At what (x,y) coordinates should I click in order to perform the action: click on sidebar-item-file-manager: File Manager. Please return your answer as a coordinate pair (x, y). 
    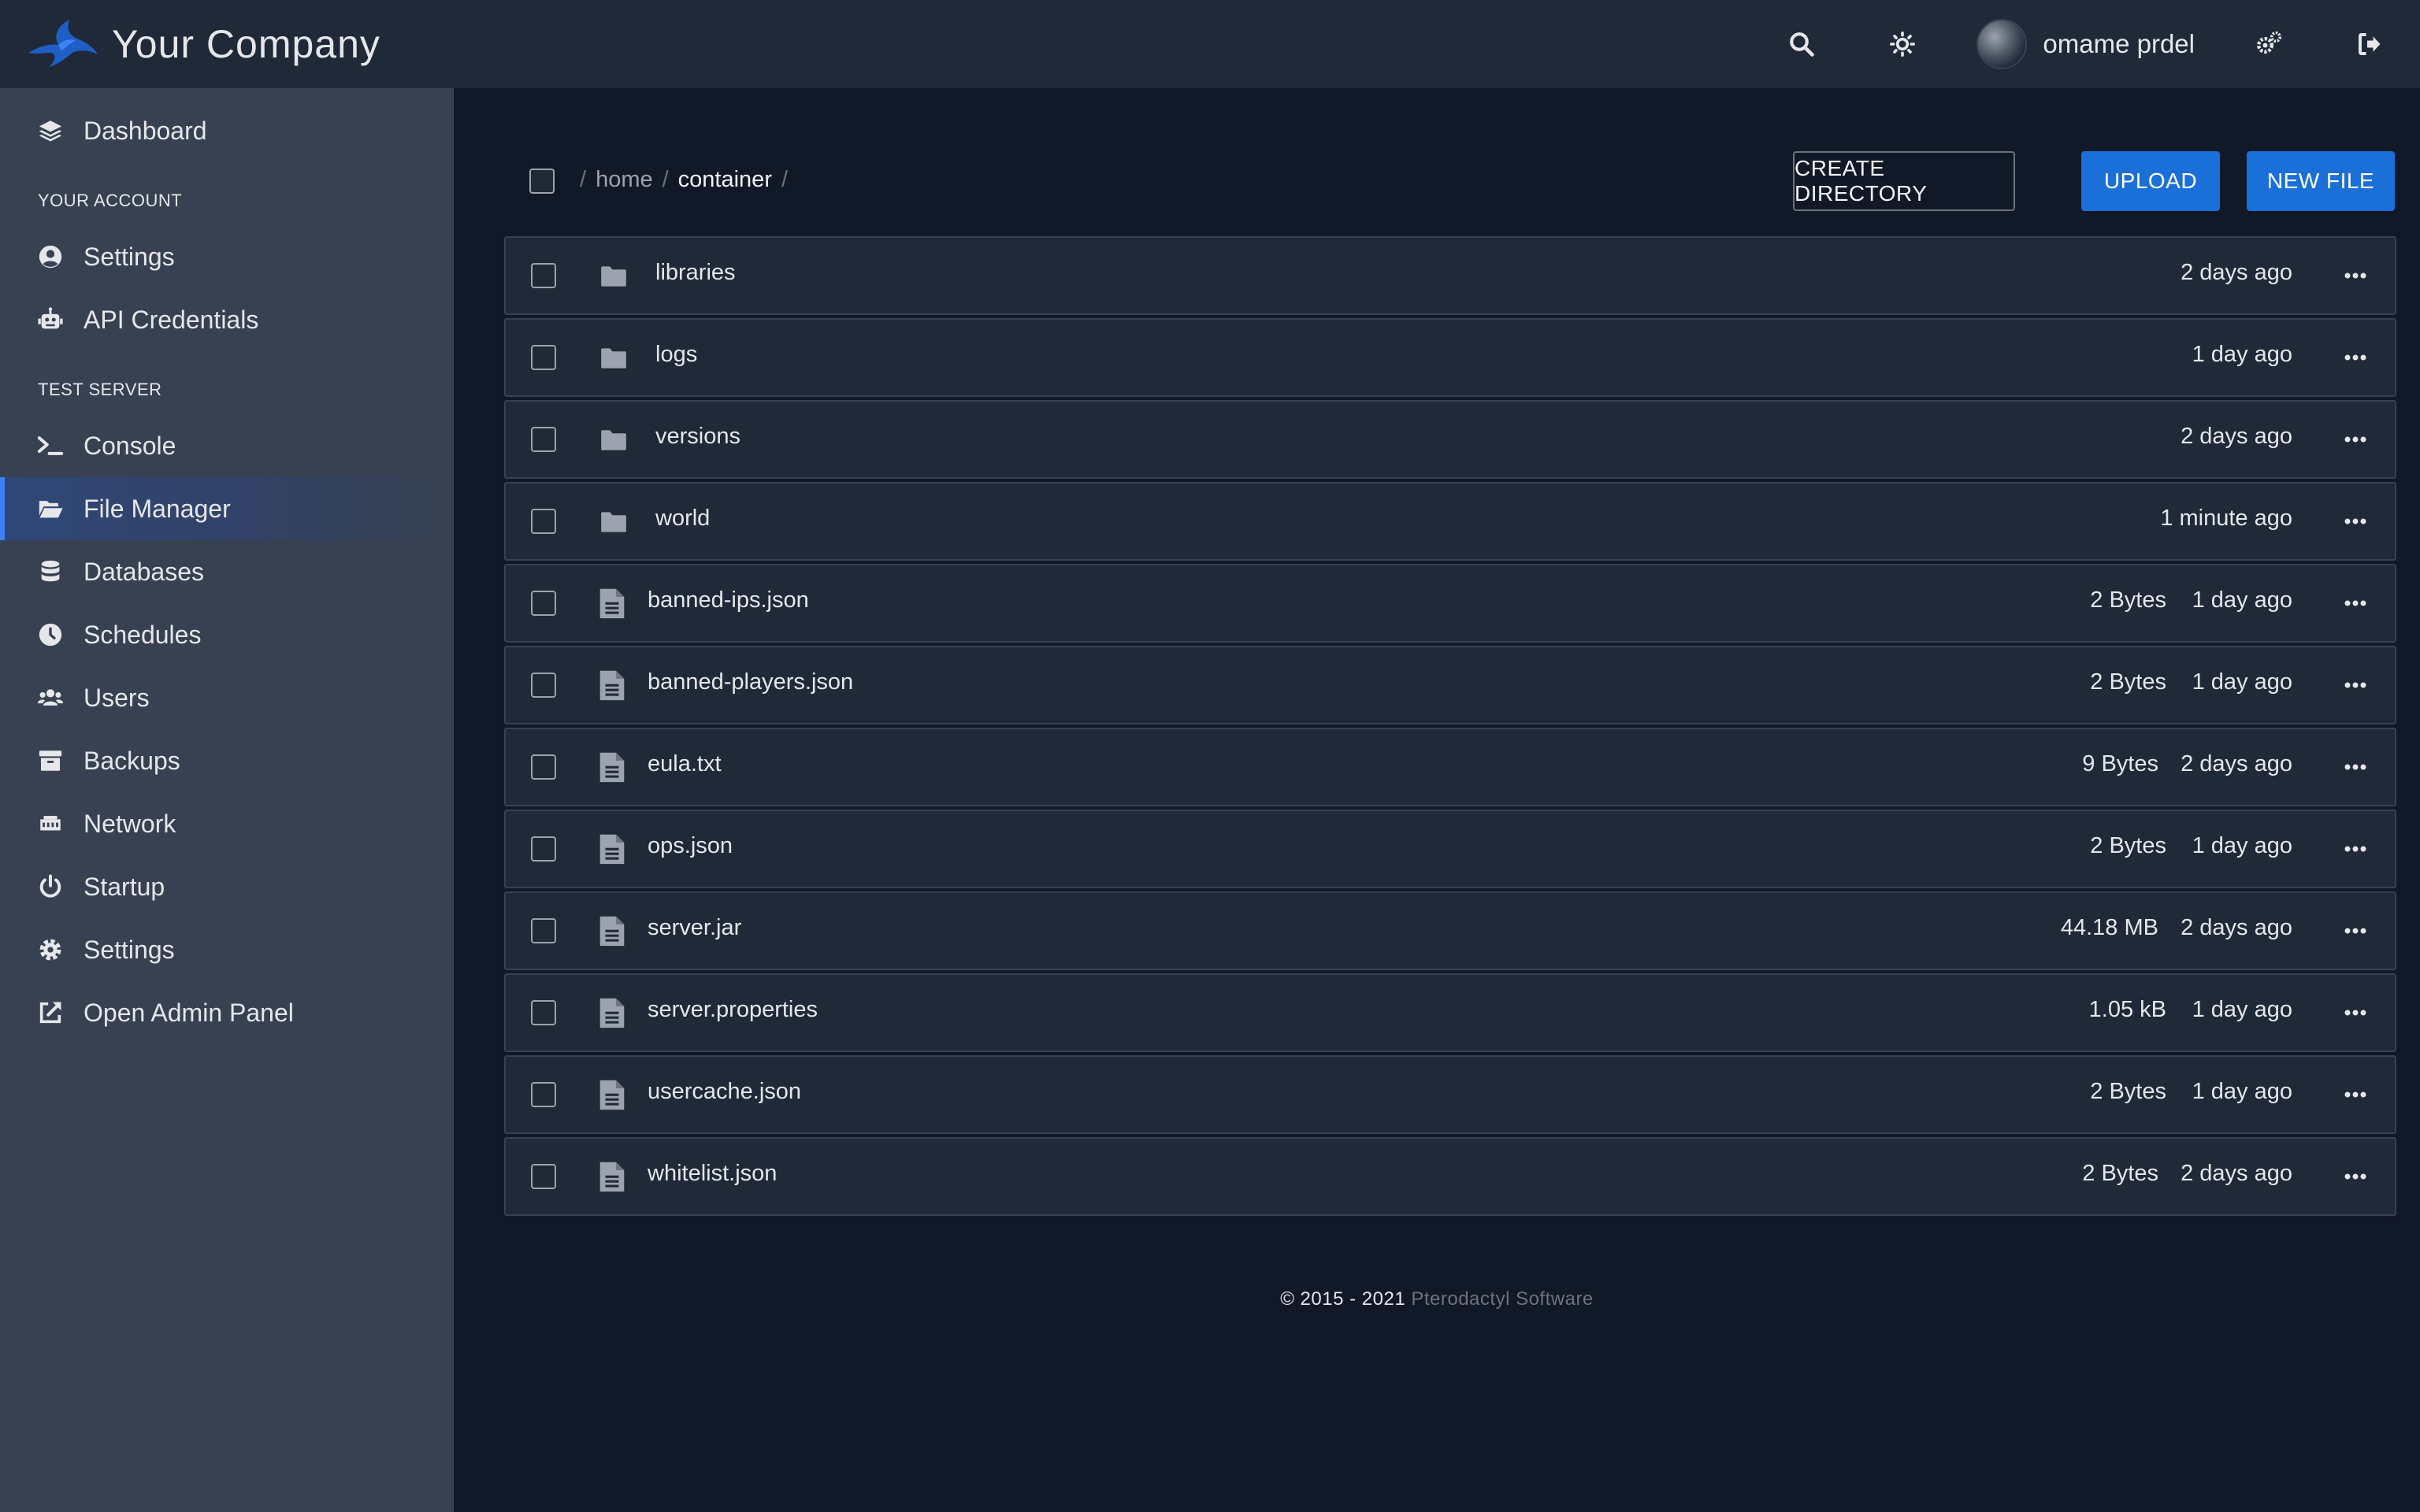
    Looking at the image, I should click on (227, 508).